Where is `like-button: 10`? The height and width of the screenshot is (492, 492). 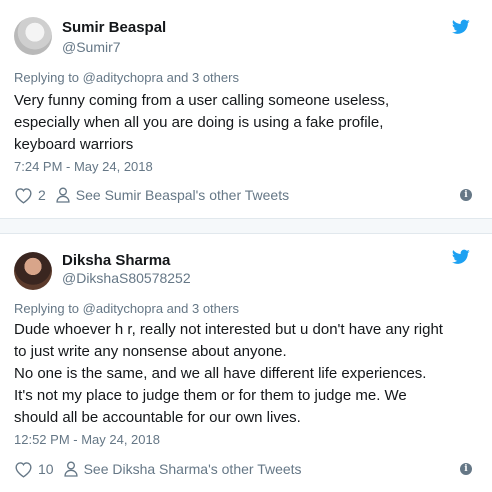
like-button: 10 is located at coordinates (34, 469).